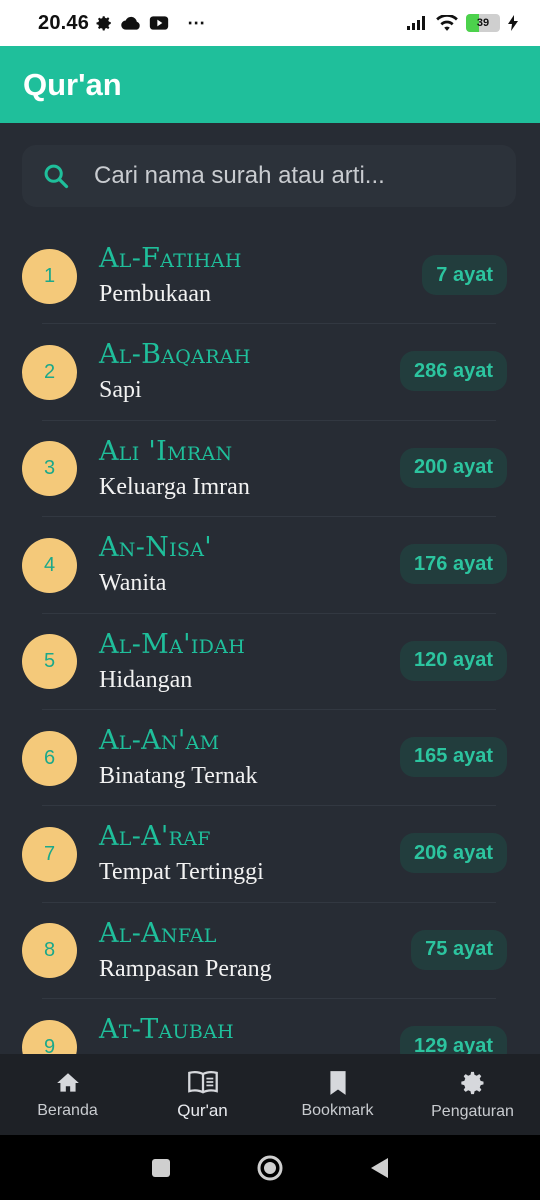 This screenshot has width=540, height=1200. Describe the element at coordinates (270, 23) in the screenshot. I see `status-bar: 20.46 ⋯ 39` at that location.